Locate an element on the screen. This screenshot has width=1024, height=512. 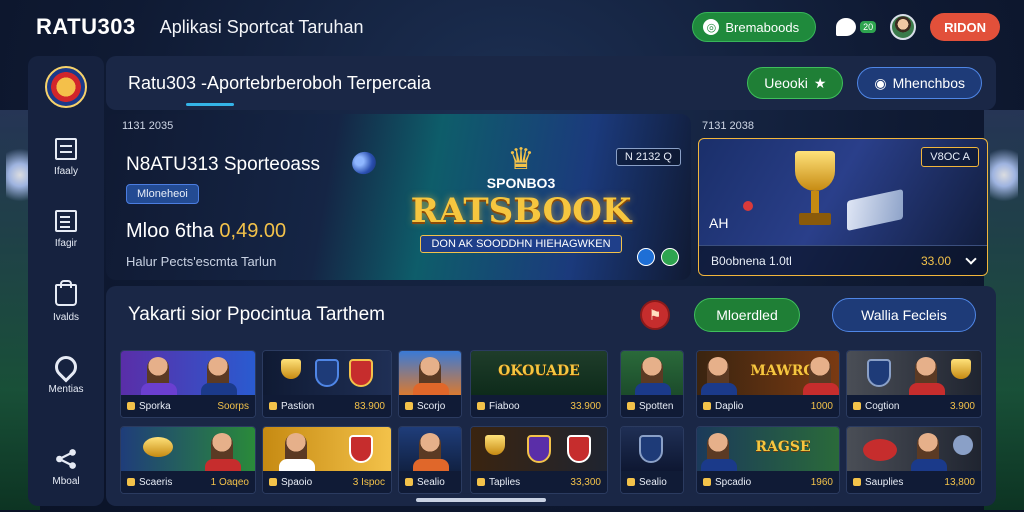
logo-ribbon: DON AK SOODDHN HIEHAGWKEN is located at coordinates (521, 244).